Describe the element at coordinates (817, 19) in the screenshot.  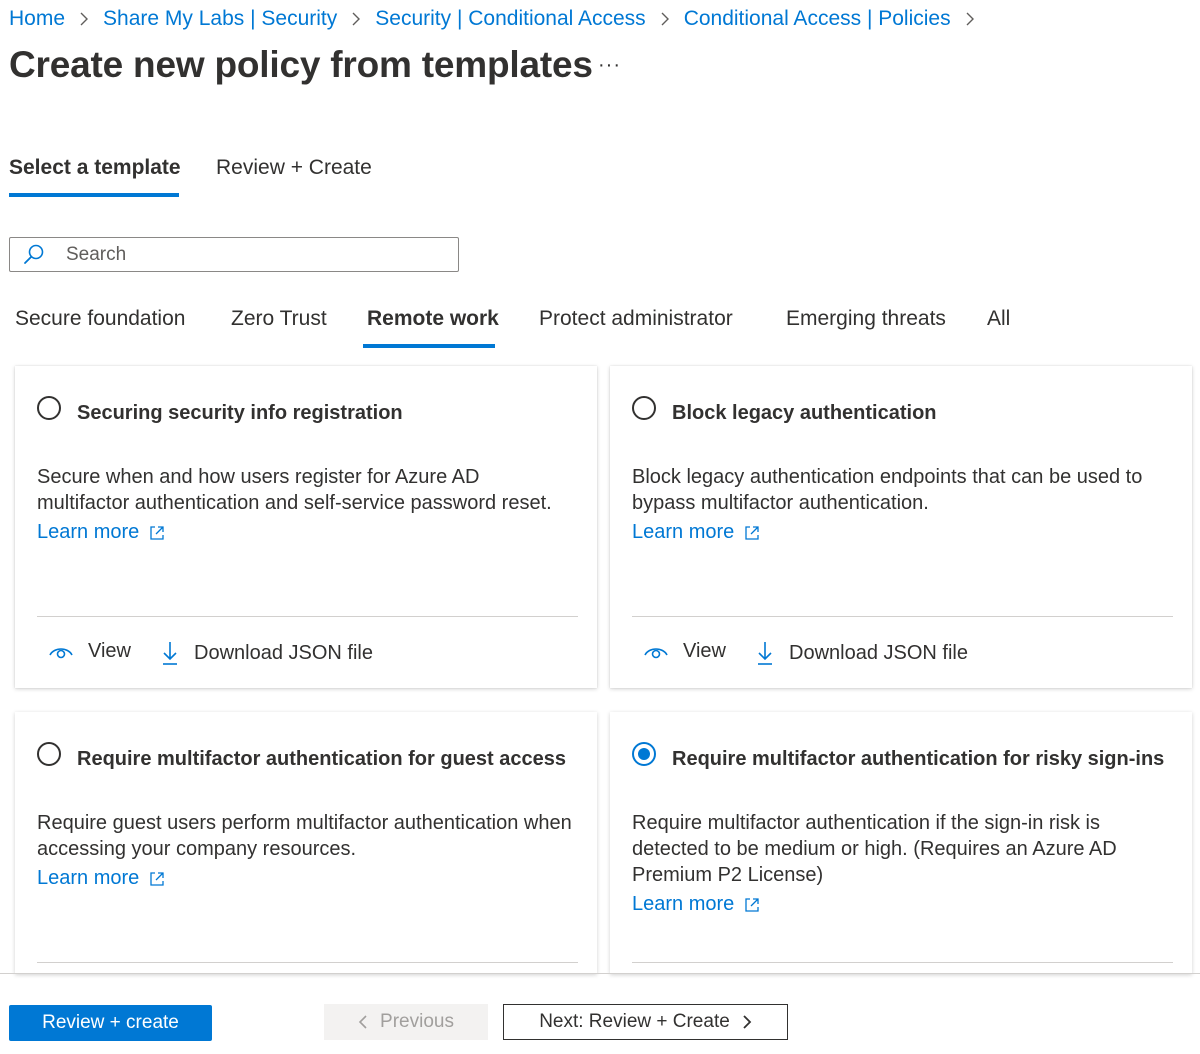
I see `breadcrumb-conditional-access-policies: Conditional Access | Policies` at that location.